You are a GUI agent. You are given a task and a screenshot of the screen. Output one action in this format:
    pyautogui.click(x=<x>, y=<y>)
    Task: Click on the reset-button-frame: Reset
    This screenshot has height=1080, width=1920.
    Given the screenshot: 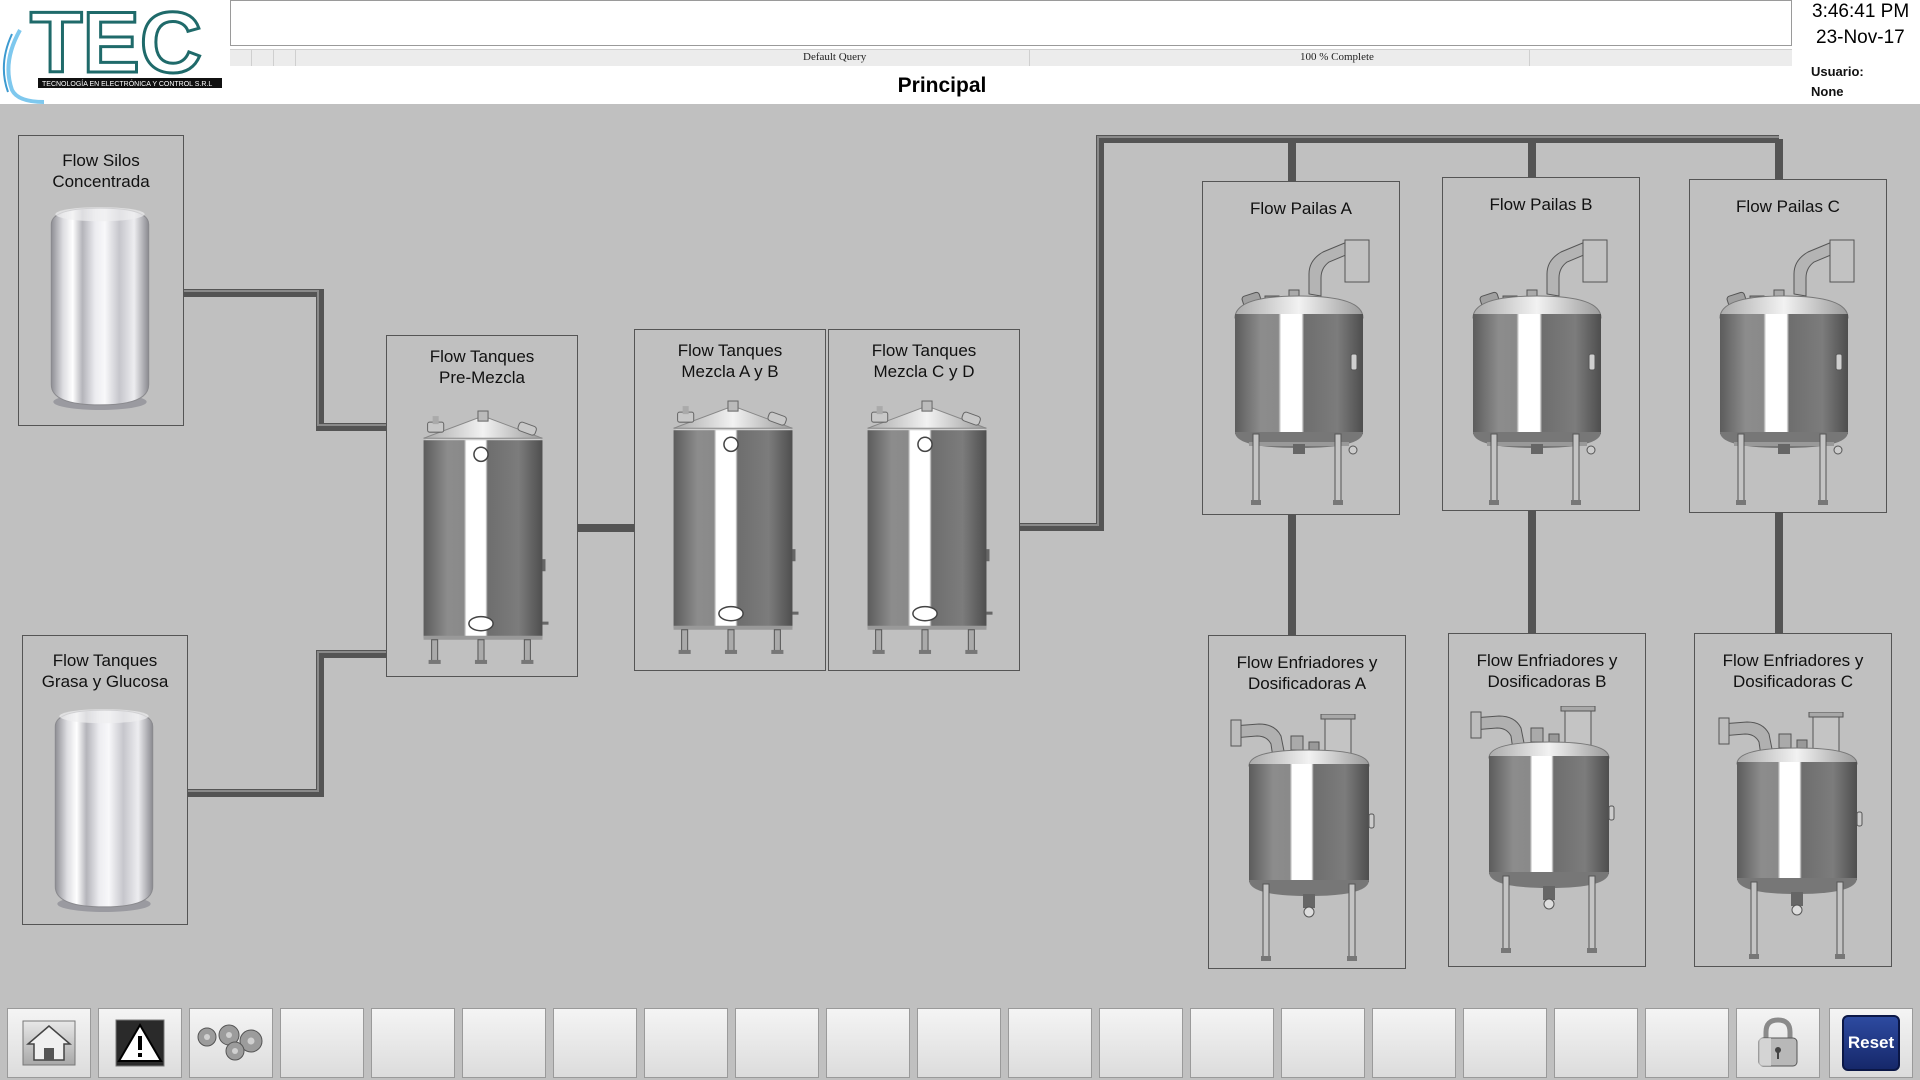 What is the action you would take?
    pyautogui.click(x=1871, y=1043)
    